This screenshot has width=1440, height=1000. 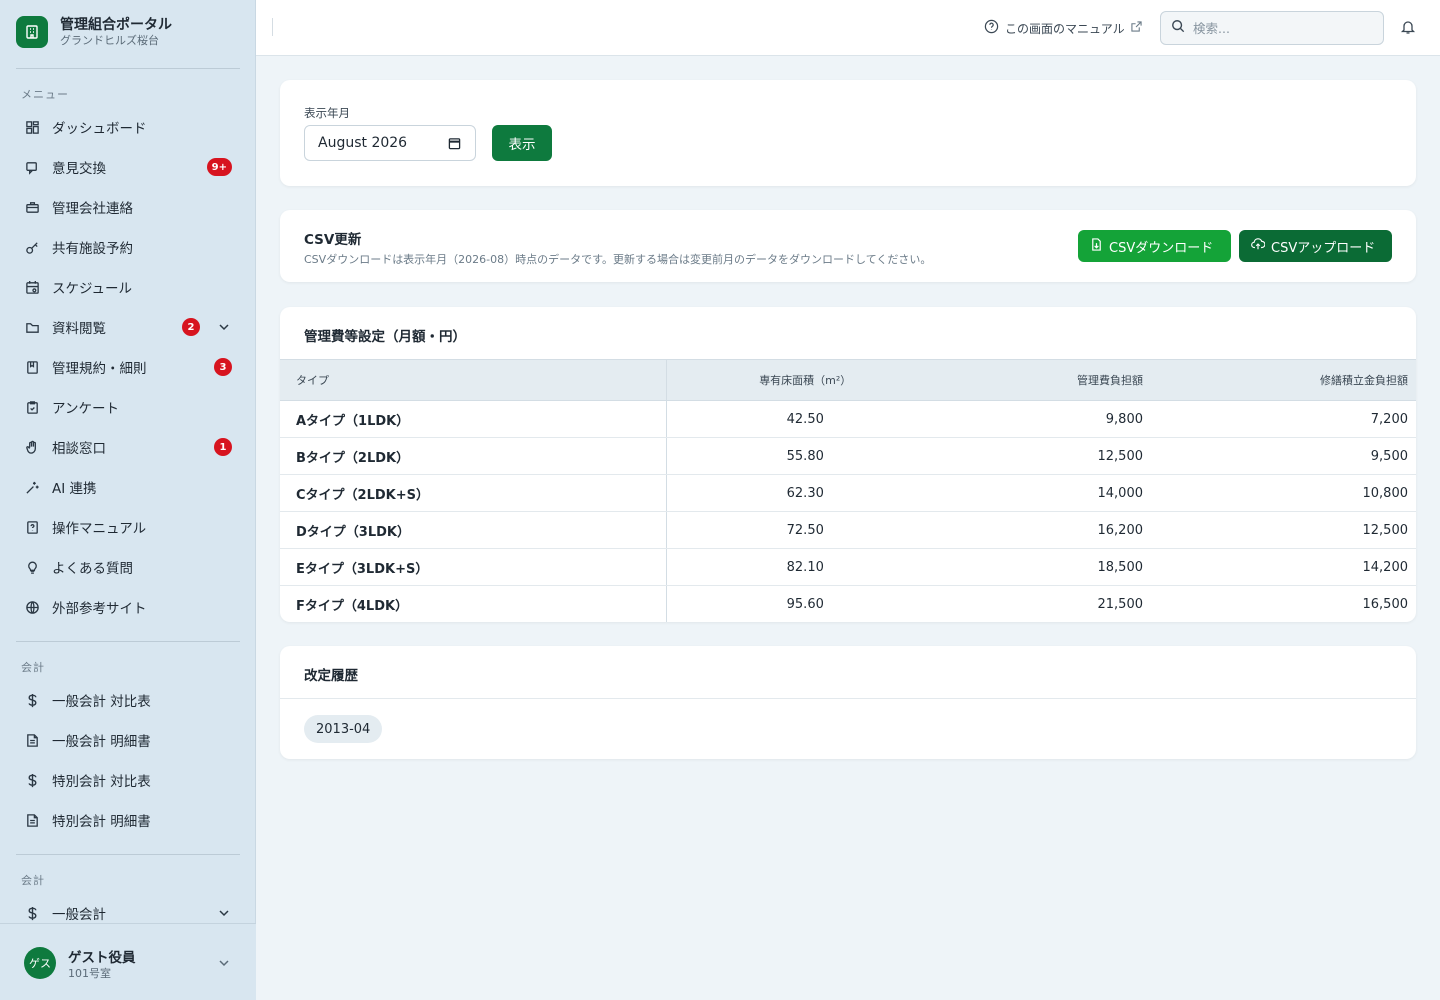 What do you see at coordinates (1279, 530) in the screenshot?
I see `cell-repair-reserve: 12,500` at bounding box center [1279, 530].